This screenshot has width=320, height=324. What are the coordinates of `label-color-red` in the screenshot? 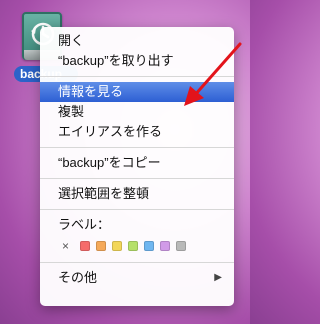 It's located at (85, 246).